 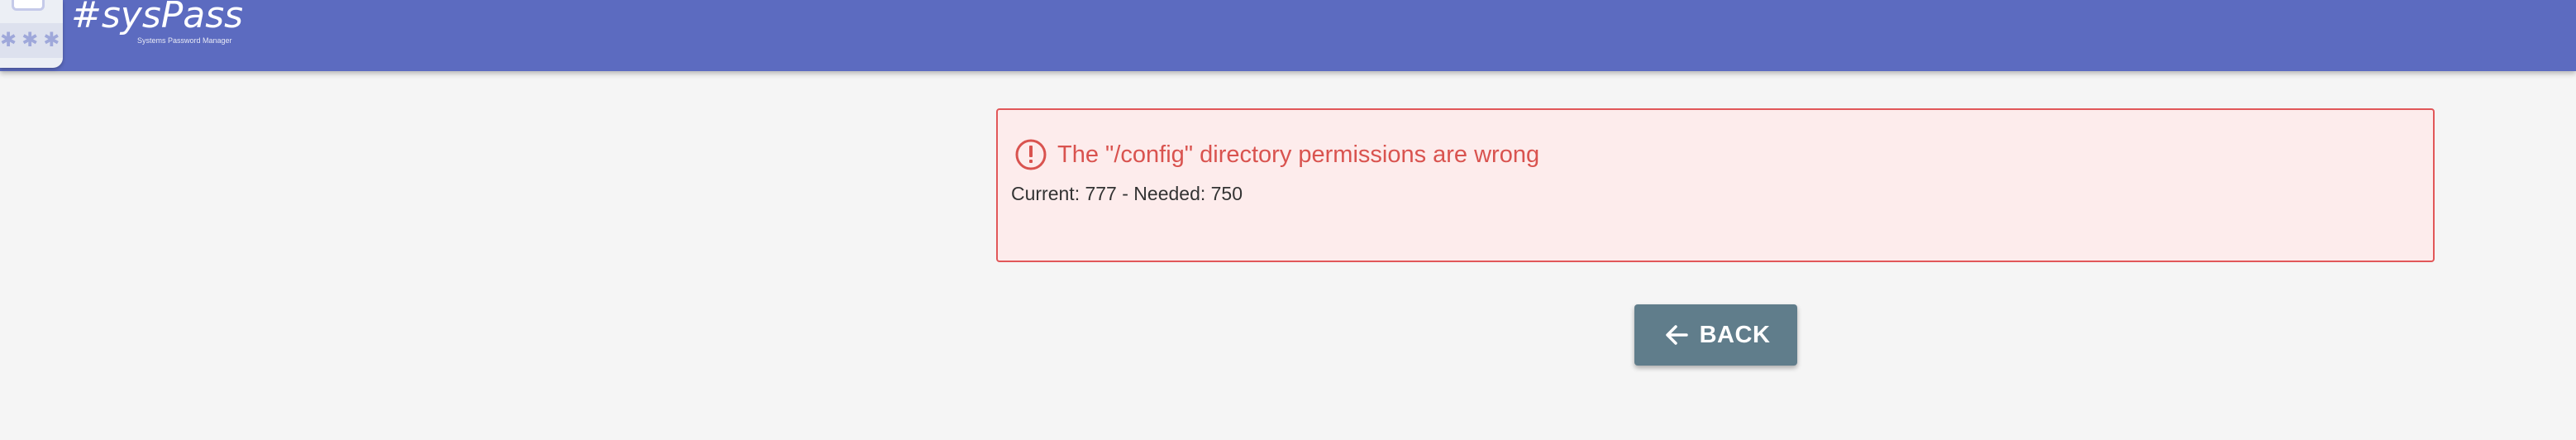 I want to click on back-button: BACK, so click(x=1716, y=335).